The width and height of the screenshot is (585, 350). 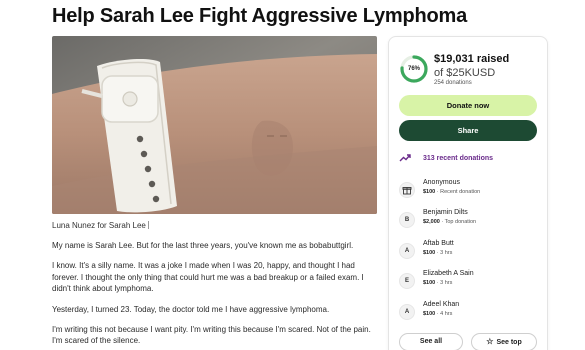 What do you see at coordinates (407, 190) in the screenshot?
I see `gift-icon` at bounding box center [407, 190].